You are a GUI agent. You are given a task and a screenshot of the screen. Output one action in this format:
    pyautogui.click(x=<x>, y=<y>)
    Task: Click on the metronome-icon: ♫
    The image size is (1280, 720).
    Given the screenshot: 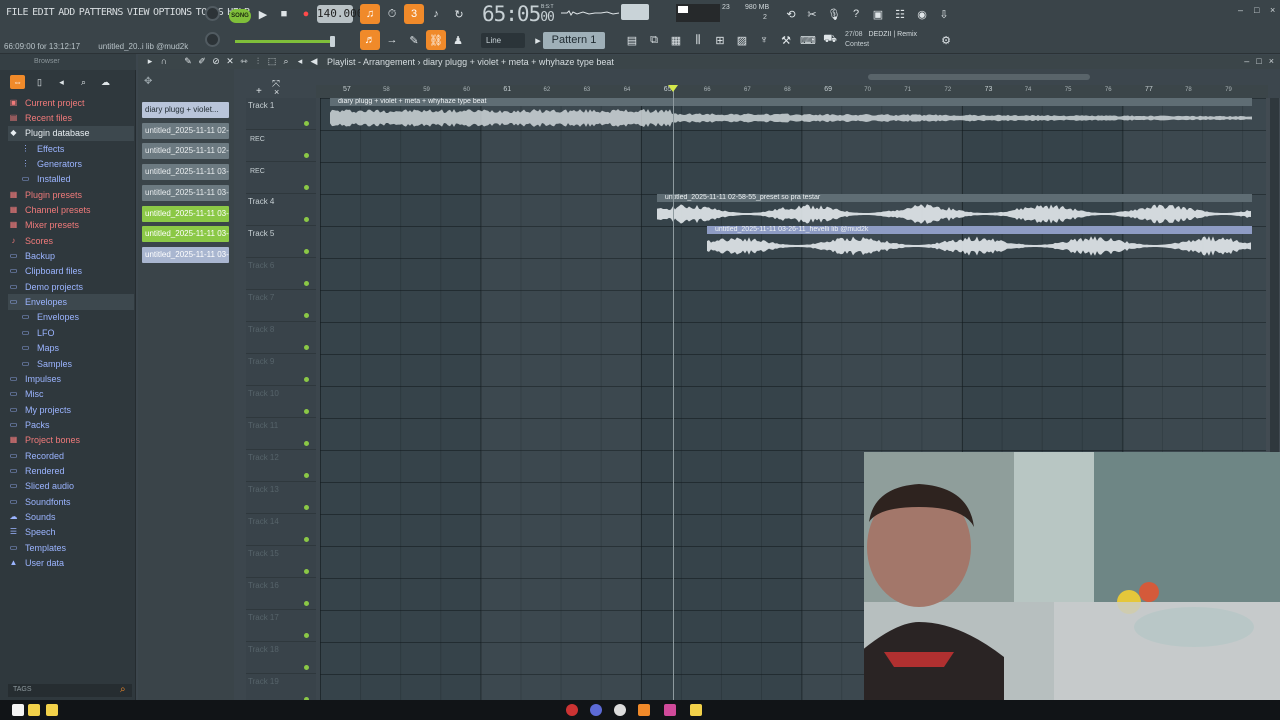 What is the action you would take?
    pyautogui.click(x=370, y=14)
    